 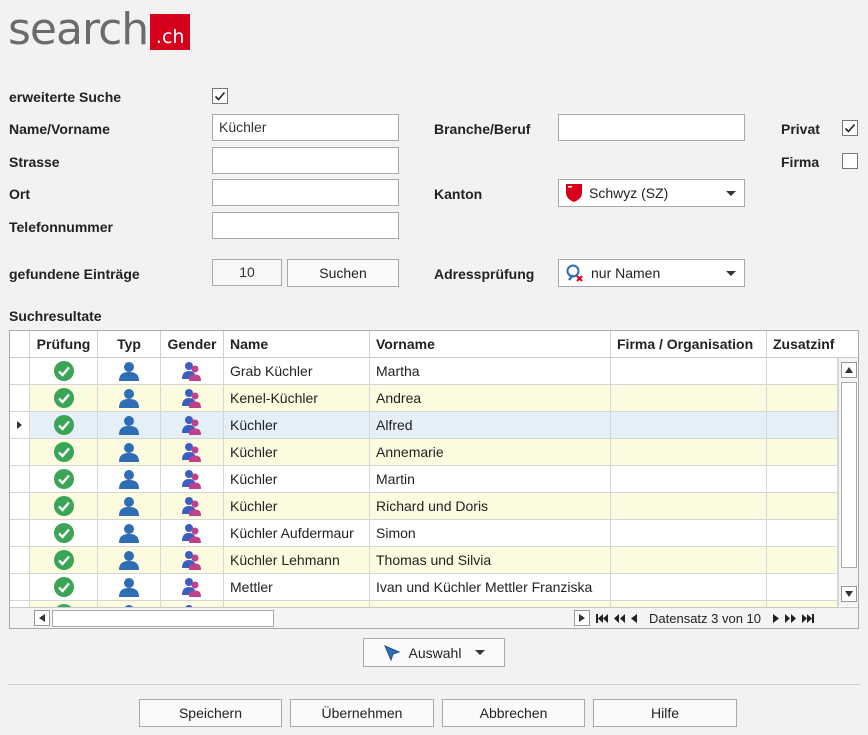 What do you see at coordinates (812, 344) in the screenshot?
I see `column-header-zusatzinfo: Zusatzinf` at bounding box center [812, 344].